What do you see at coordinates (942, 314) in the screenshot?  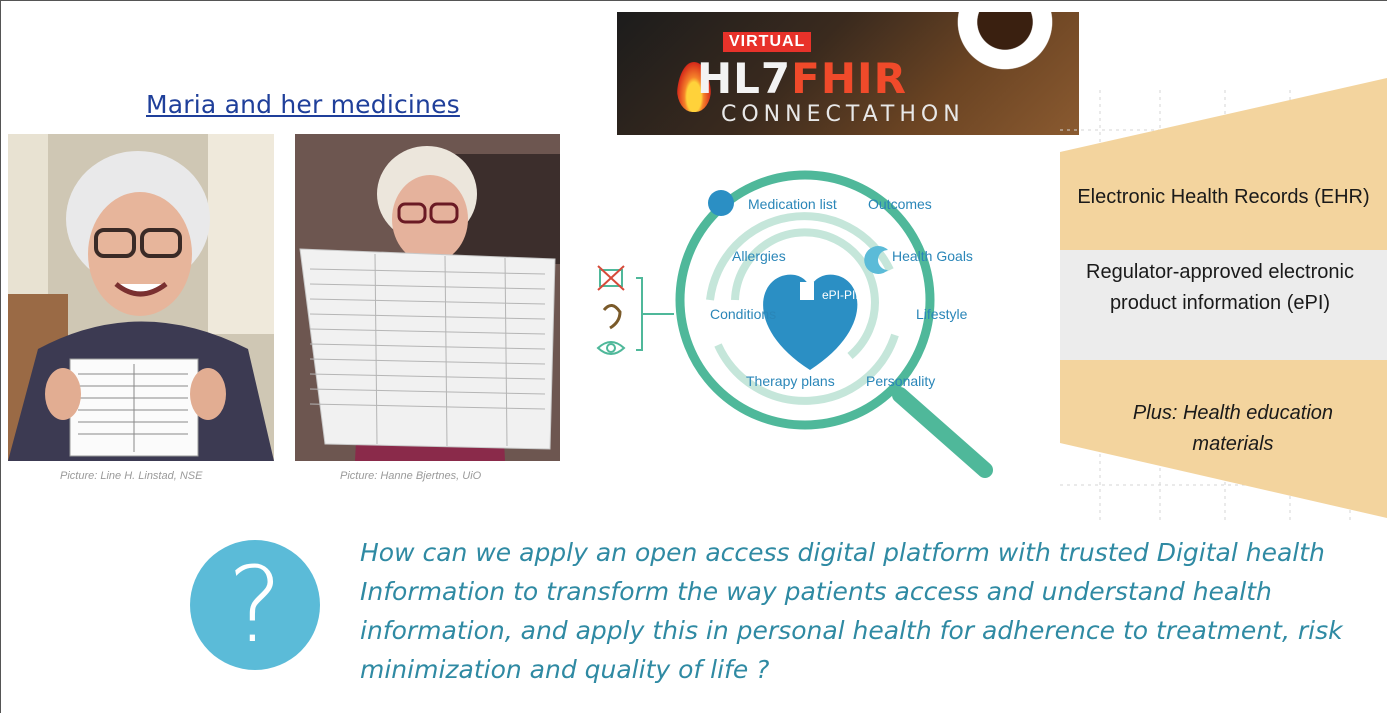 I see `label-lifestyle: Lifestyle` at bounding box center [942, 314].